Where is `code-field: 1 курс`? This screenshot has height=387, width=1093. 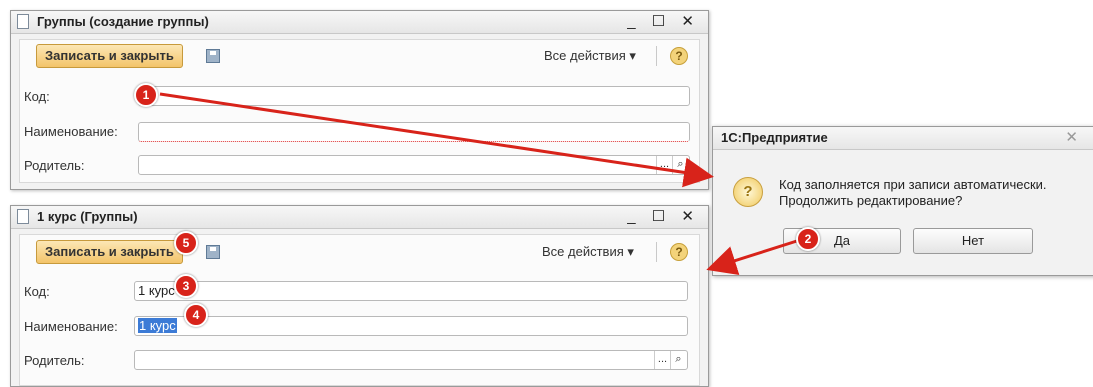
code-field: 1 курс is located at coordinates (411, 291).